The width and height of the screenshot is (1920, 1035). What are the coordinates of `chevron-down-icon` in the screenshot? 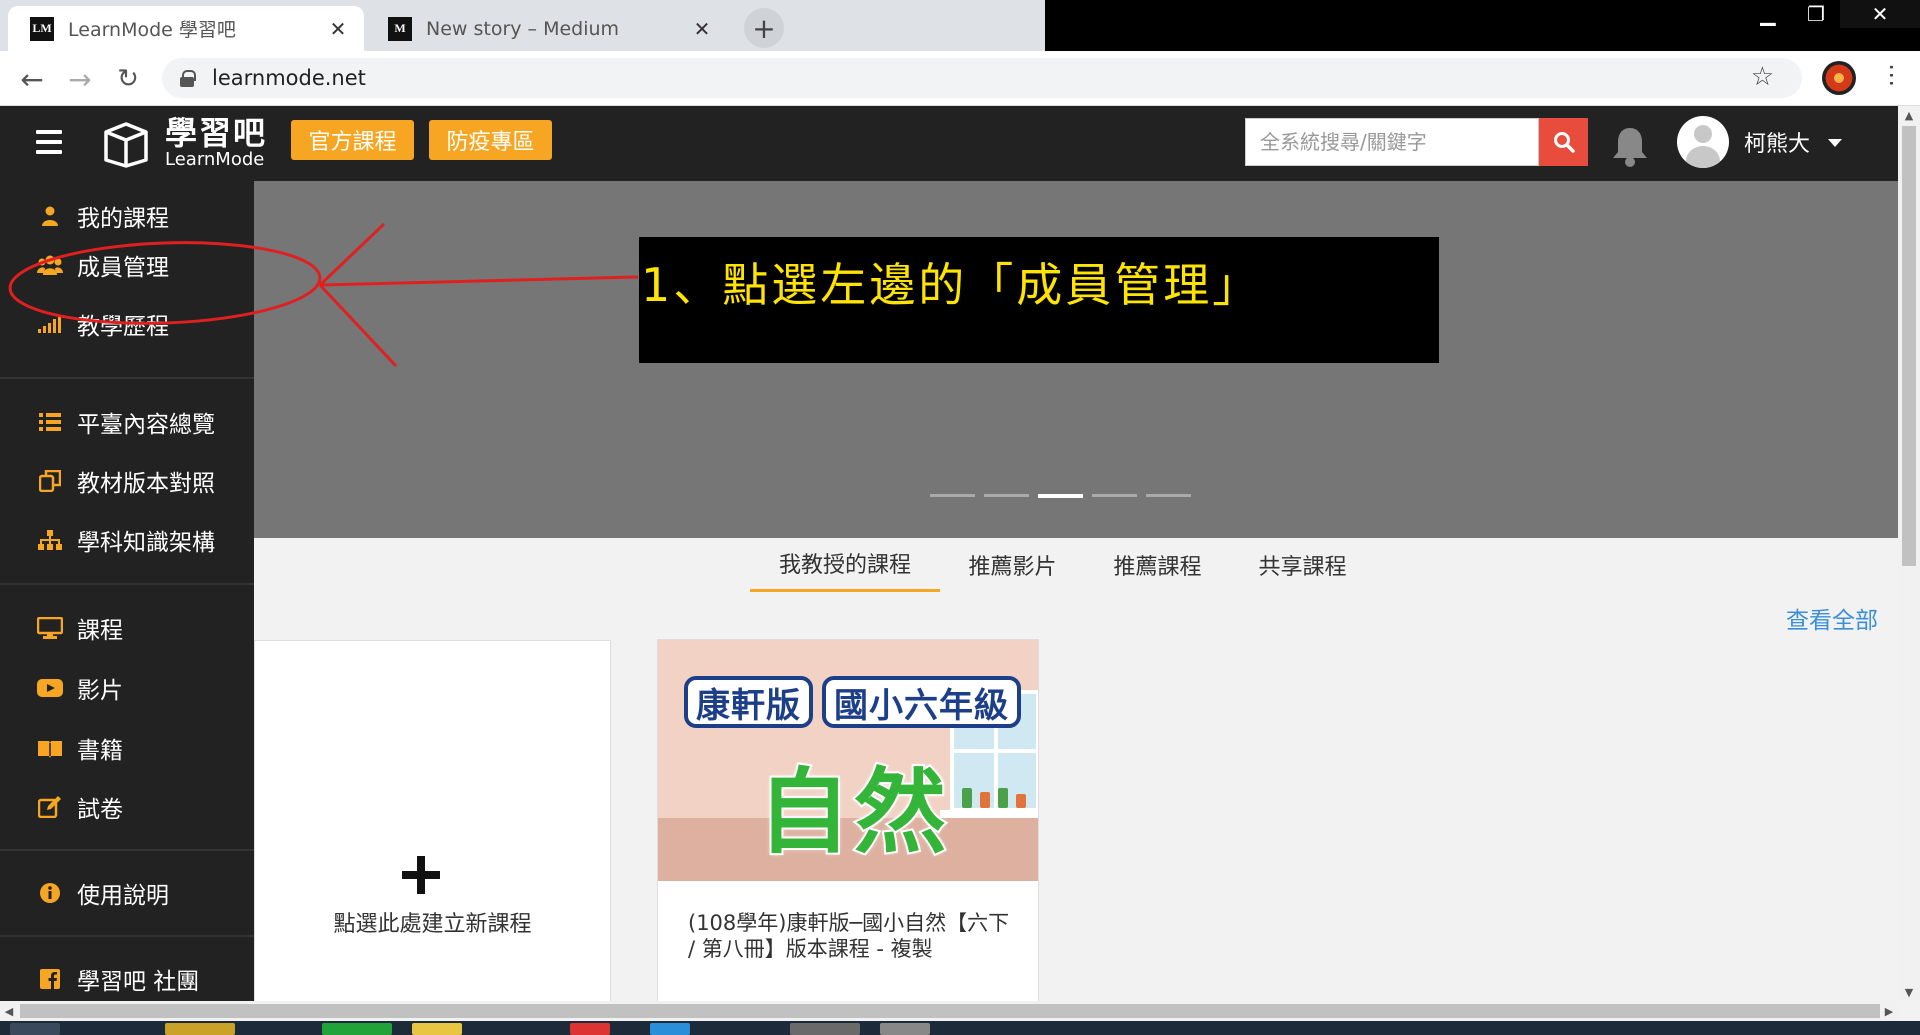 It's located at (1835, 143).